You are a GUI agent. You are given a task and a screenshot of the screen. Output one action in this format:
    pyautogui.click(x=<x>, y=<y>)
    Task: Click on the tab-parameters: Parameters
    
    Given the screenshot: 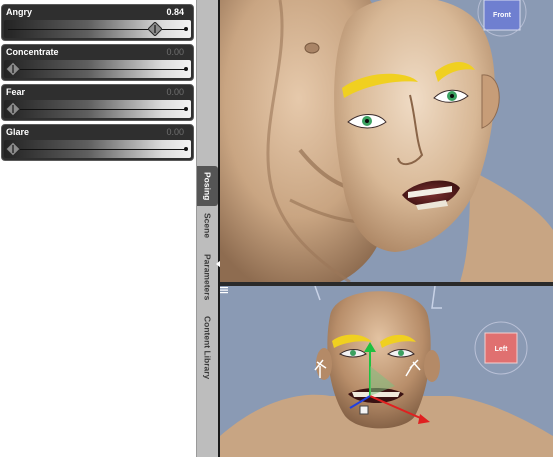 What is the action you would take?
    pyautogui.click(x=207, y=277)
    